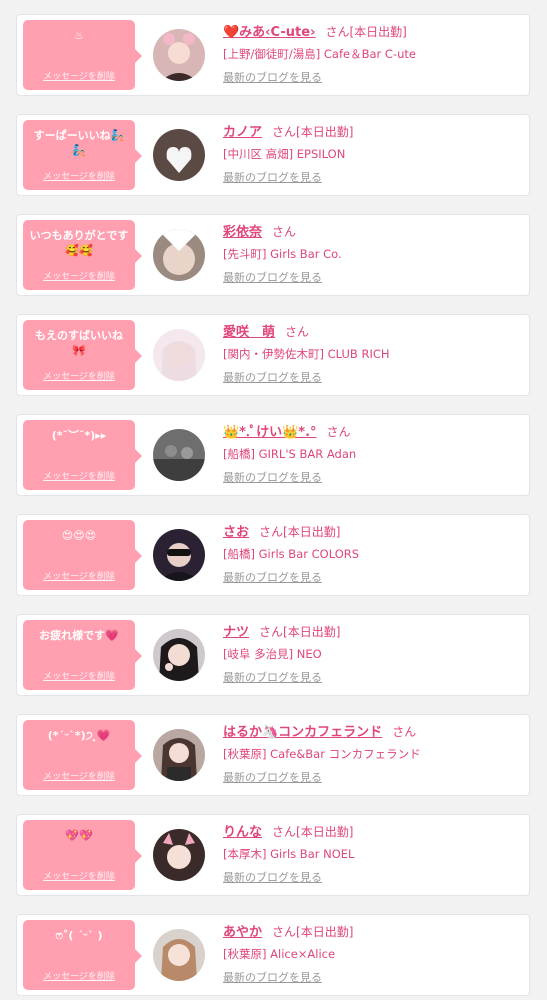 This screenshot has width=547, height=1000. Describe the element at coordinates (279, 954) in the screenshot. I see `shop-info: [秋葉原] Alice×Alice` at that location.